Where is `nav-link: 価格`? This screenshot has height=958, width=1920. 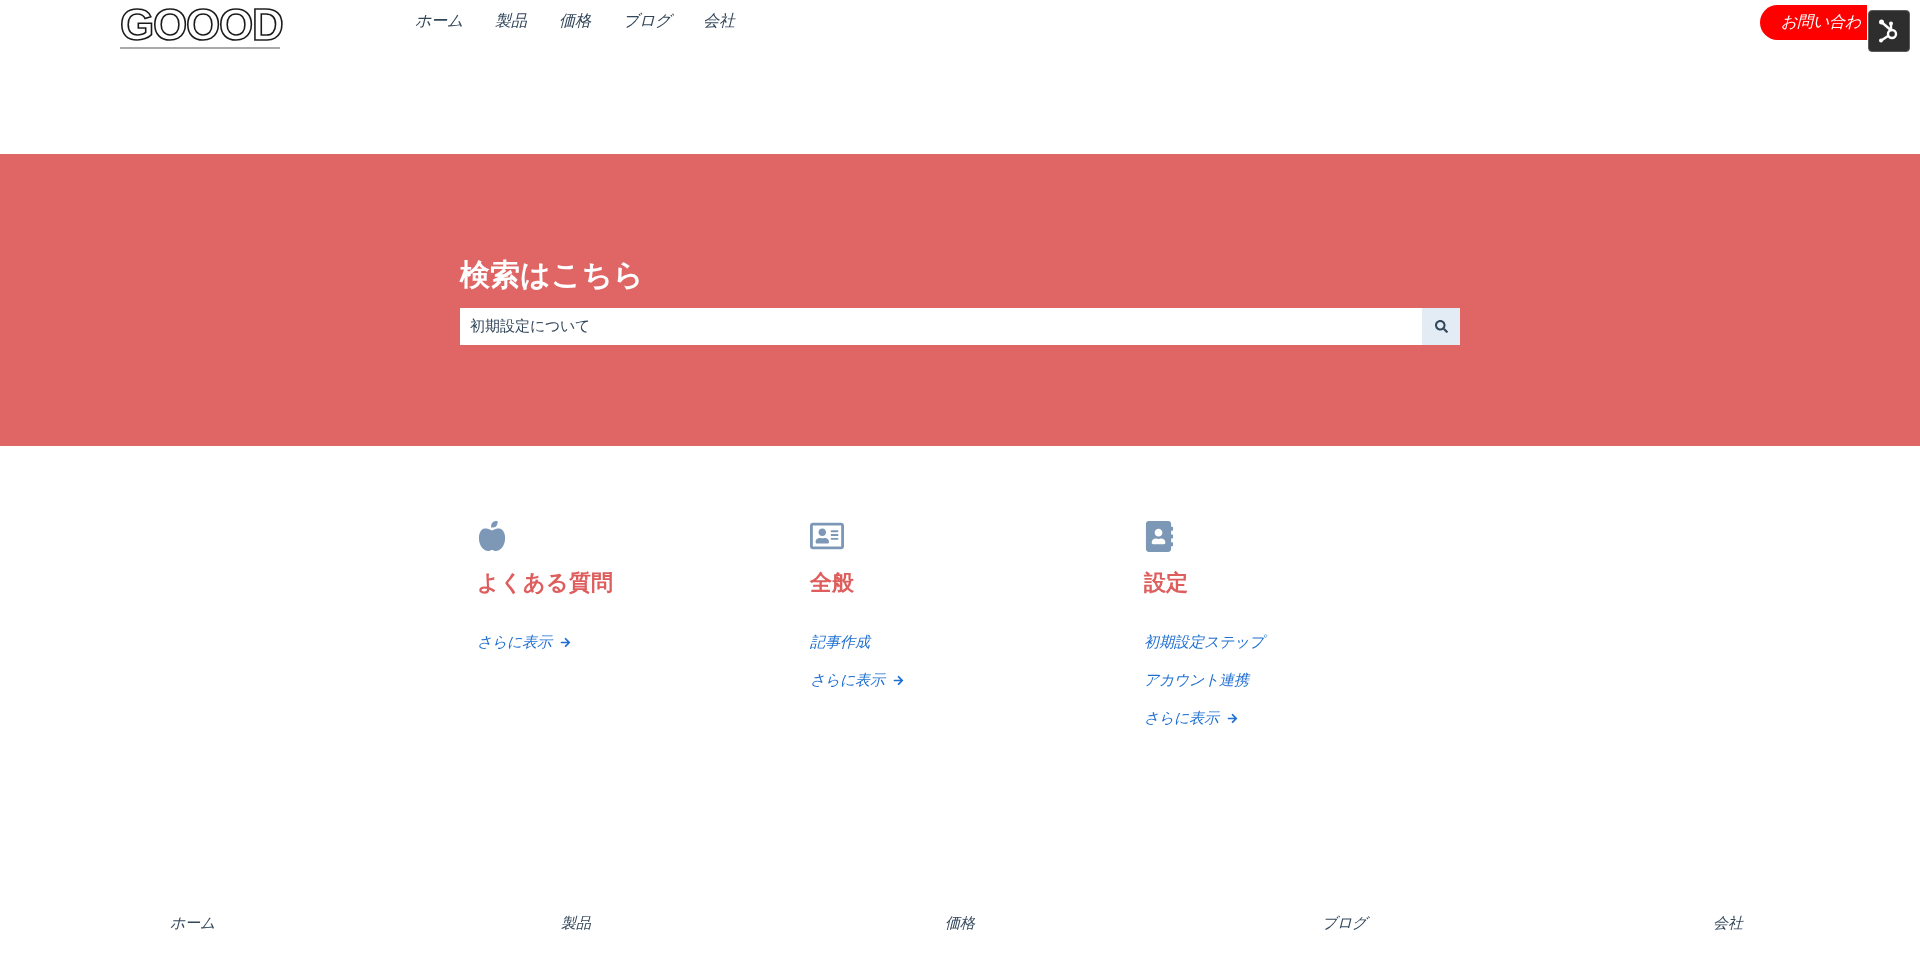 nav-link: 価格 is located at coordinates (575, 21).